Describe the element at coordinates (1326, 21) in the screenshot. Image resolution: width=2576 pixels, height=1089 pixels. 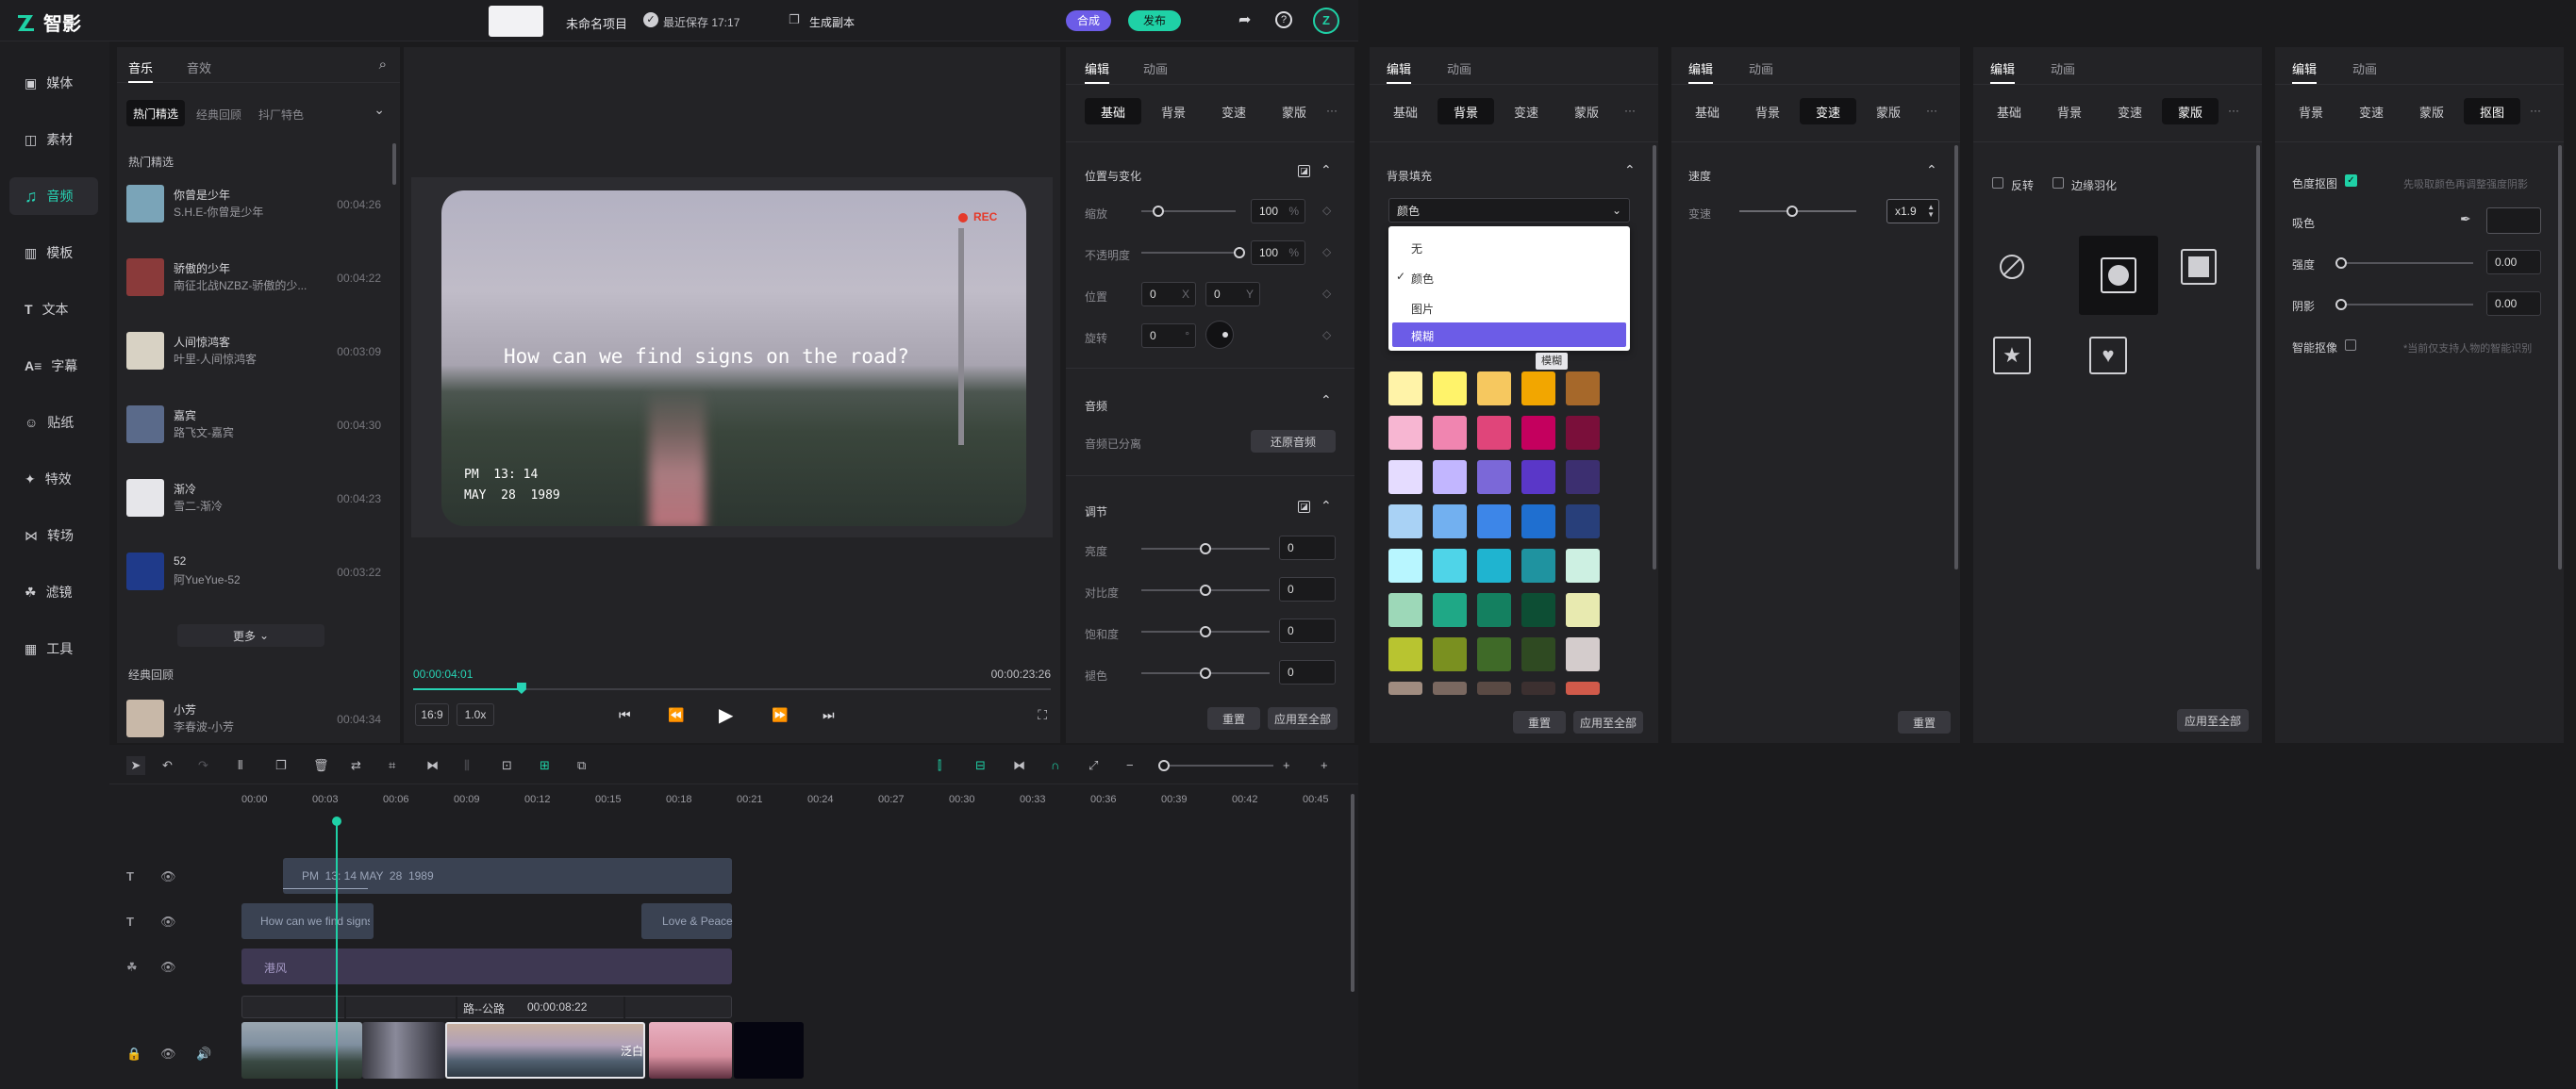
I see `avatar: Z` at that location.